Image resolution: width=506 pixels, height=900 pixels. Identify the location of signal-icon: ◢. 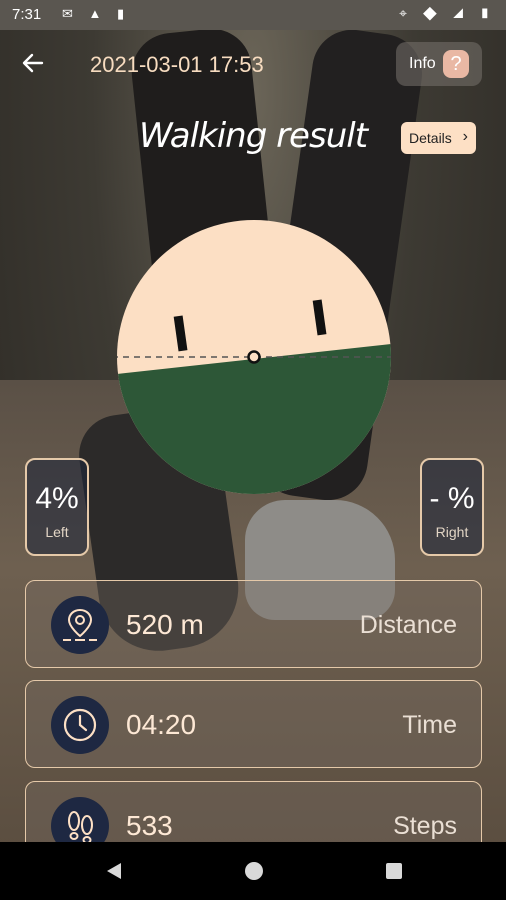
(461, 13).